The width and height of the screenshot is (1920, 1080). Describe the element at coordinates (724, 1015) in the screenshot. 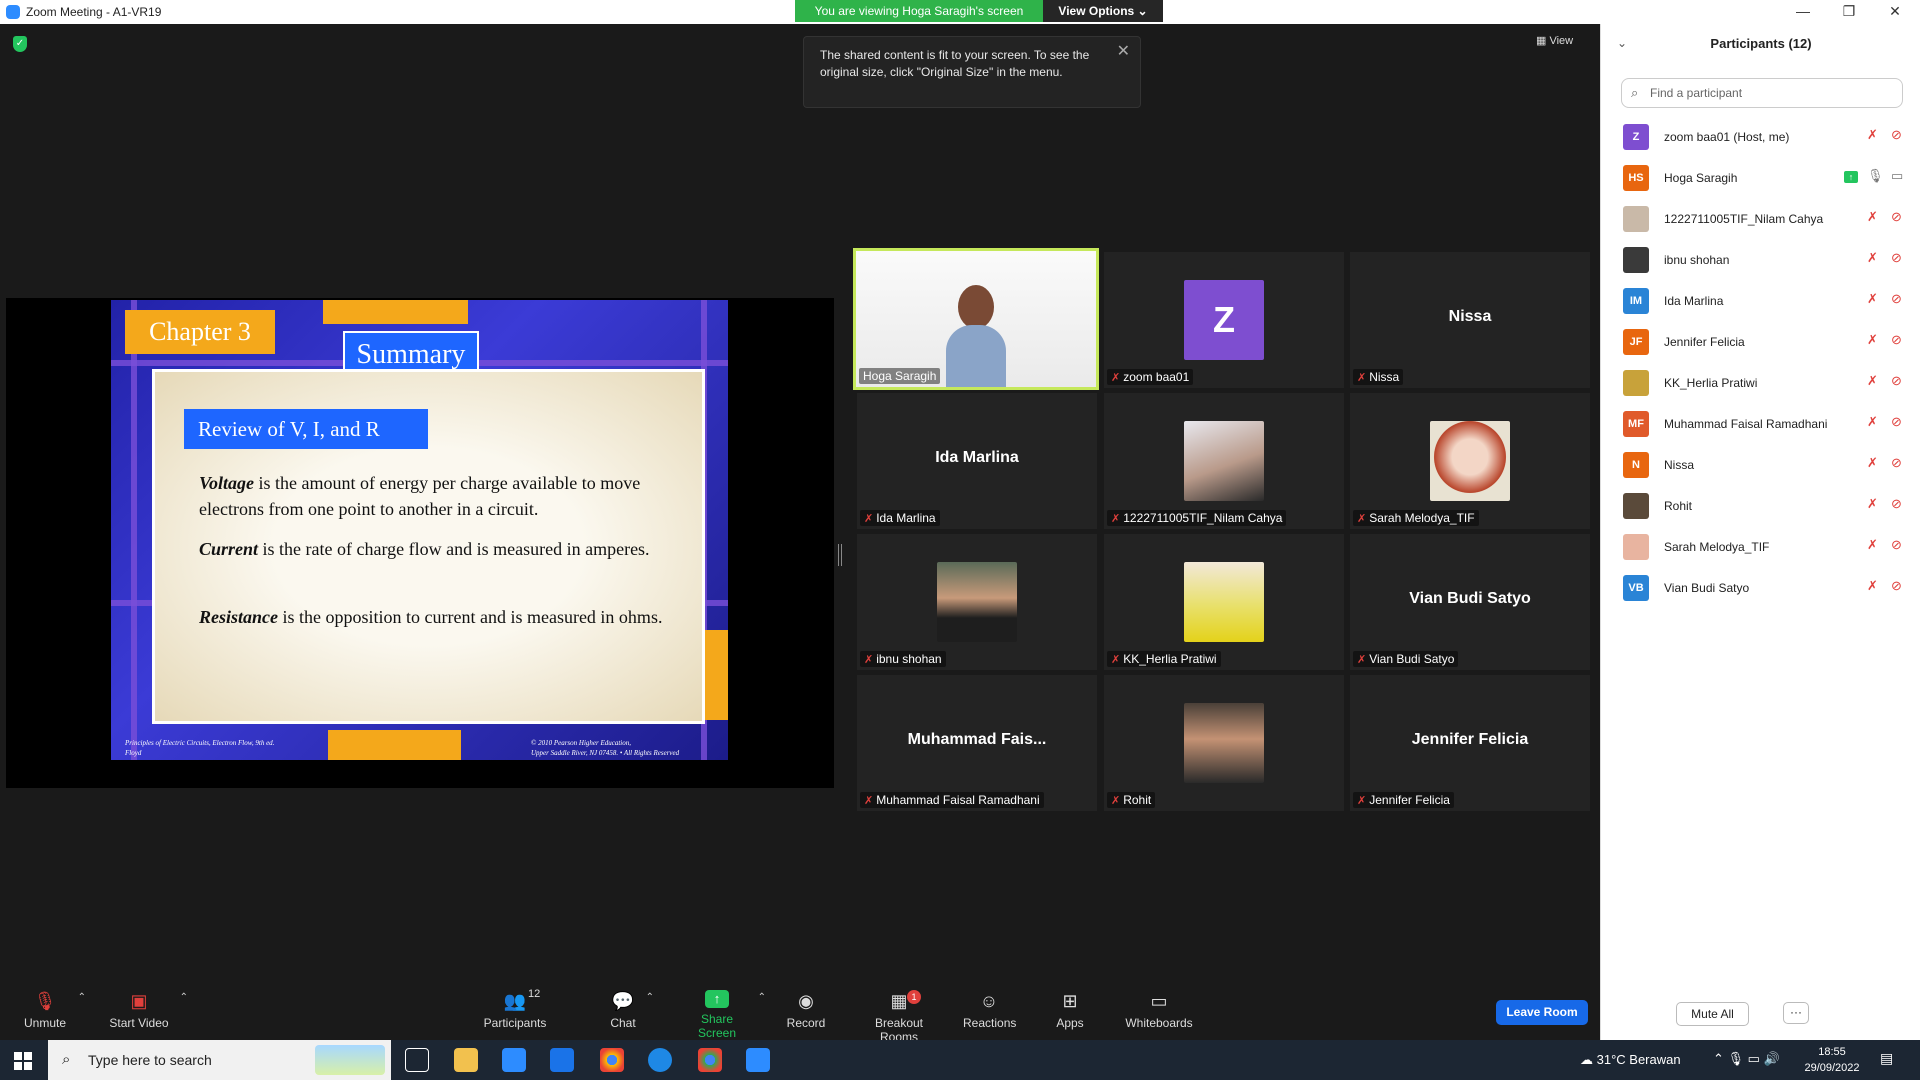

I see `share-screen-button: ↑ Share Screen ⌃` at that location.